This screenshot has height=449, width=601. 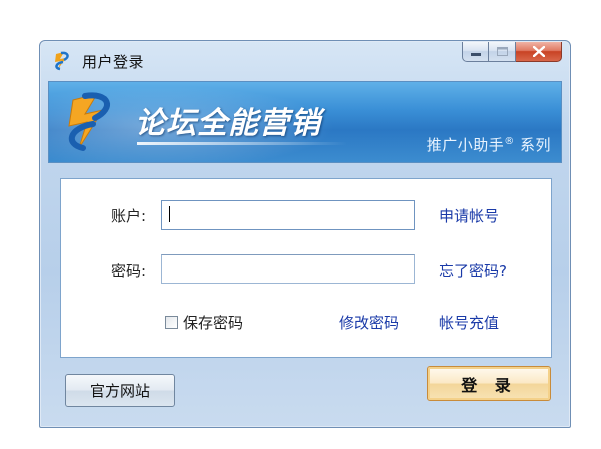 I want to click on minimize-button, so click(x=475, y=52).